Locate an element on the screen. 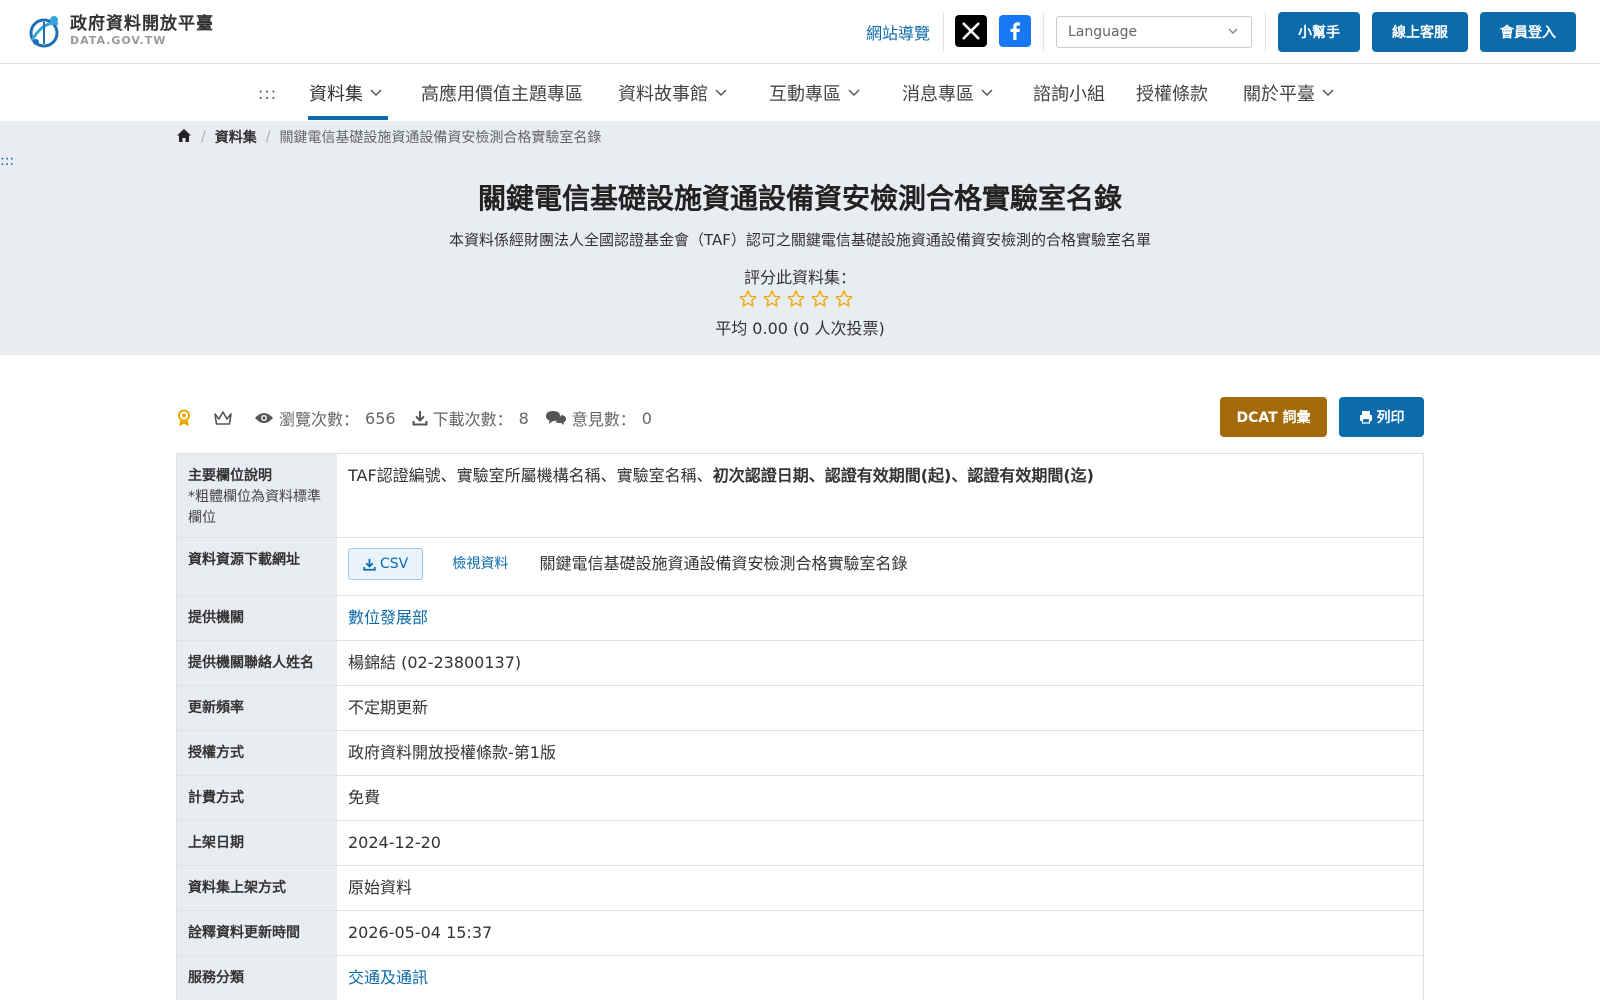 The width and height of the screenshot is (1600, 1000). row-value: CSV 檢視資料 關鍵電信基礎設施資通設備資安檢測合格實驗室名錄 is located at coordinates (880, 566).